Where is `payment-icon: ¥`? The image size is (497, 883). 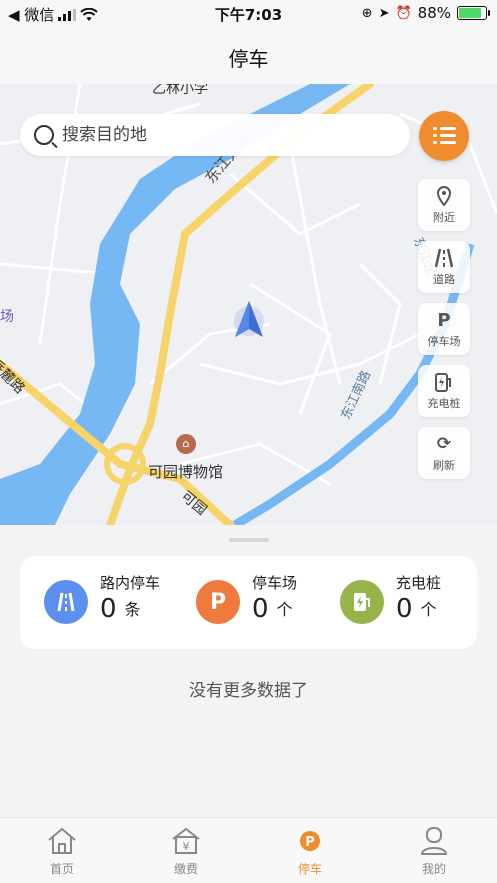 payment-icon: ¥ is located at coordinates (186, 841).